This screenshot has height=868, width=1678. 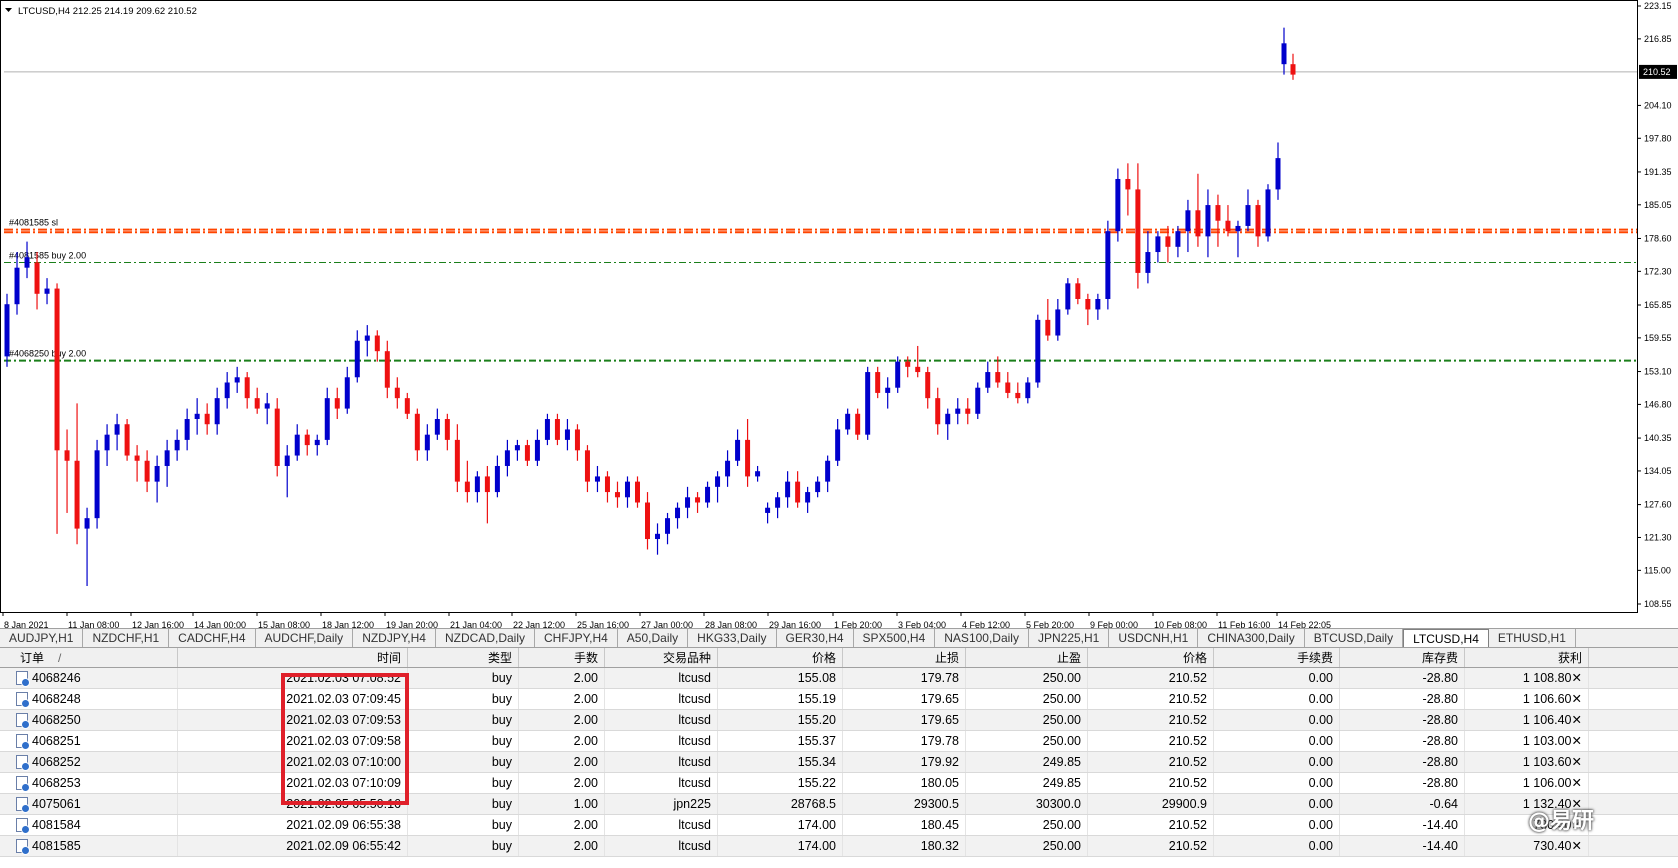 I want to click on order-icon, so click(x=23, y=847).